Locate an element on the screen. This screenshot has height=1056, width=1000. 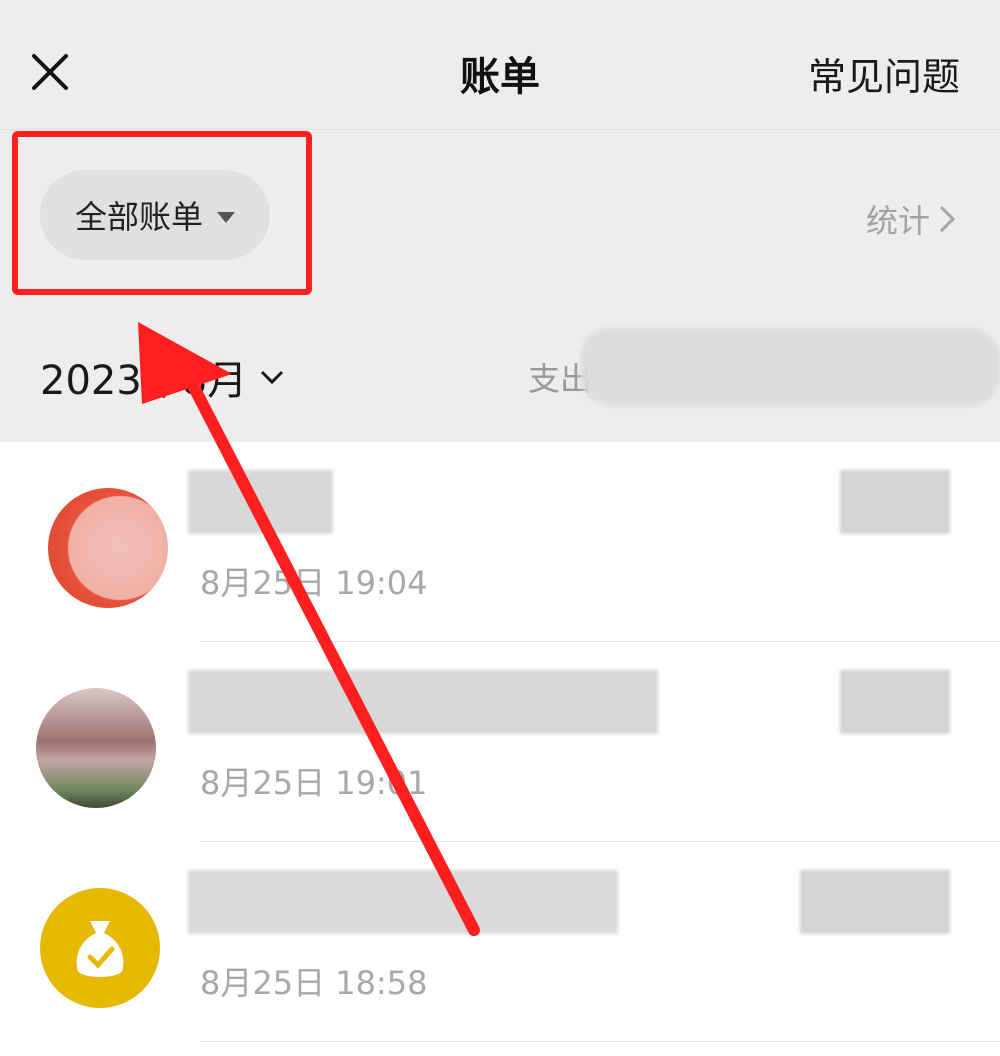
faq-link: 常见问题 is located at coordinates (884, 73).